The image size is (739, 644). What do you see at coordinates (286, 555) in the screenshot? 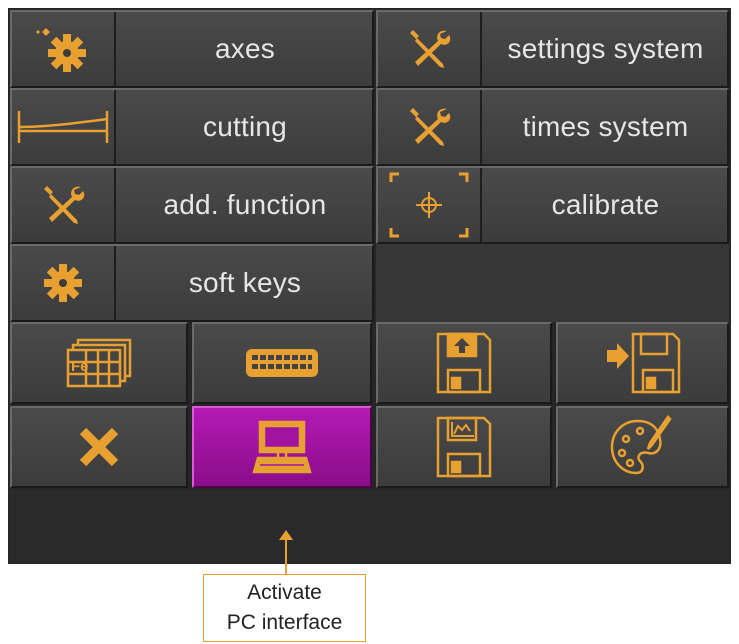
I see `callout-leader-line` at bounding box center [286, 555].